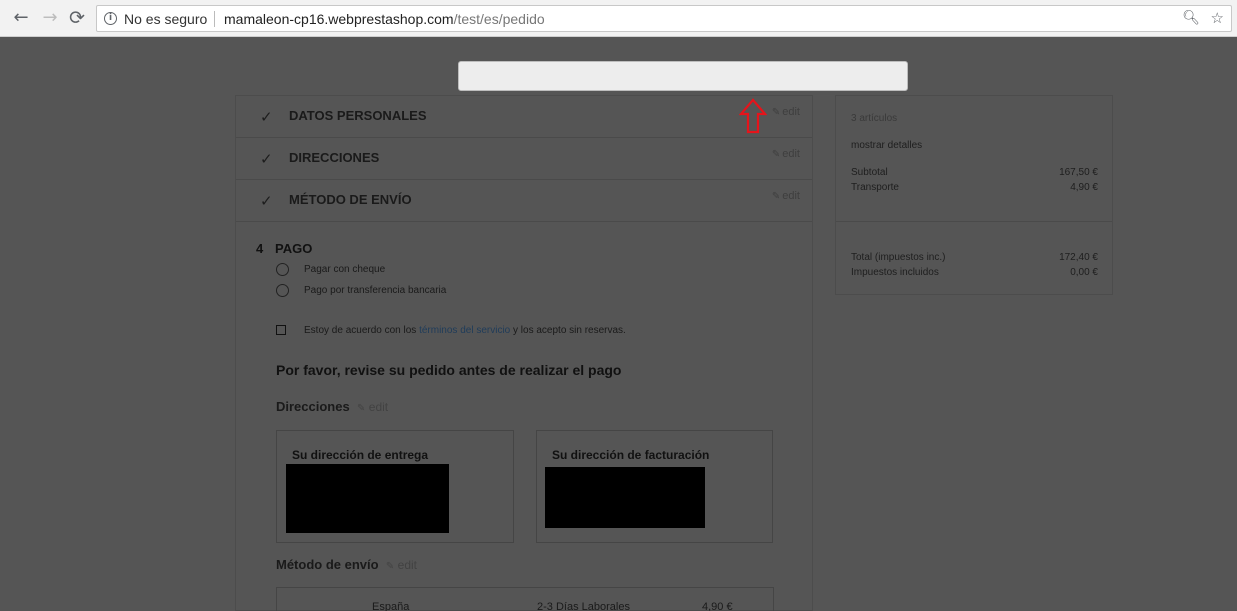  What do you see at coordinates (391, 606) in the screenshot?
I see `carrier-name: España` at bounding box center [391, 606].